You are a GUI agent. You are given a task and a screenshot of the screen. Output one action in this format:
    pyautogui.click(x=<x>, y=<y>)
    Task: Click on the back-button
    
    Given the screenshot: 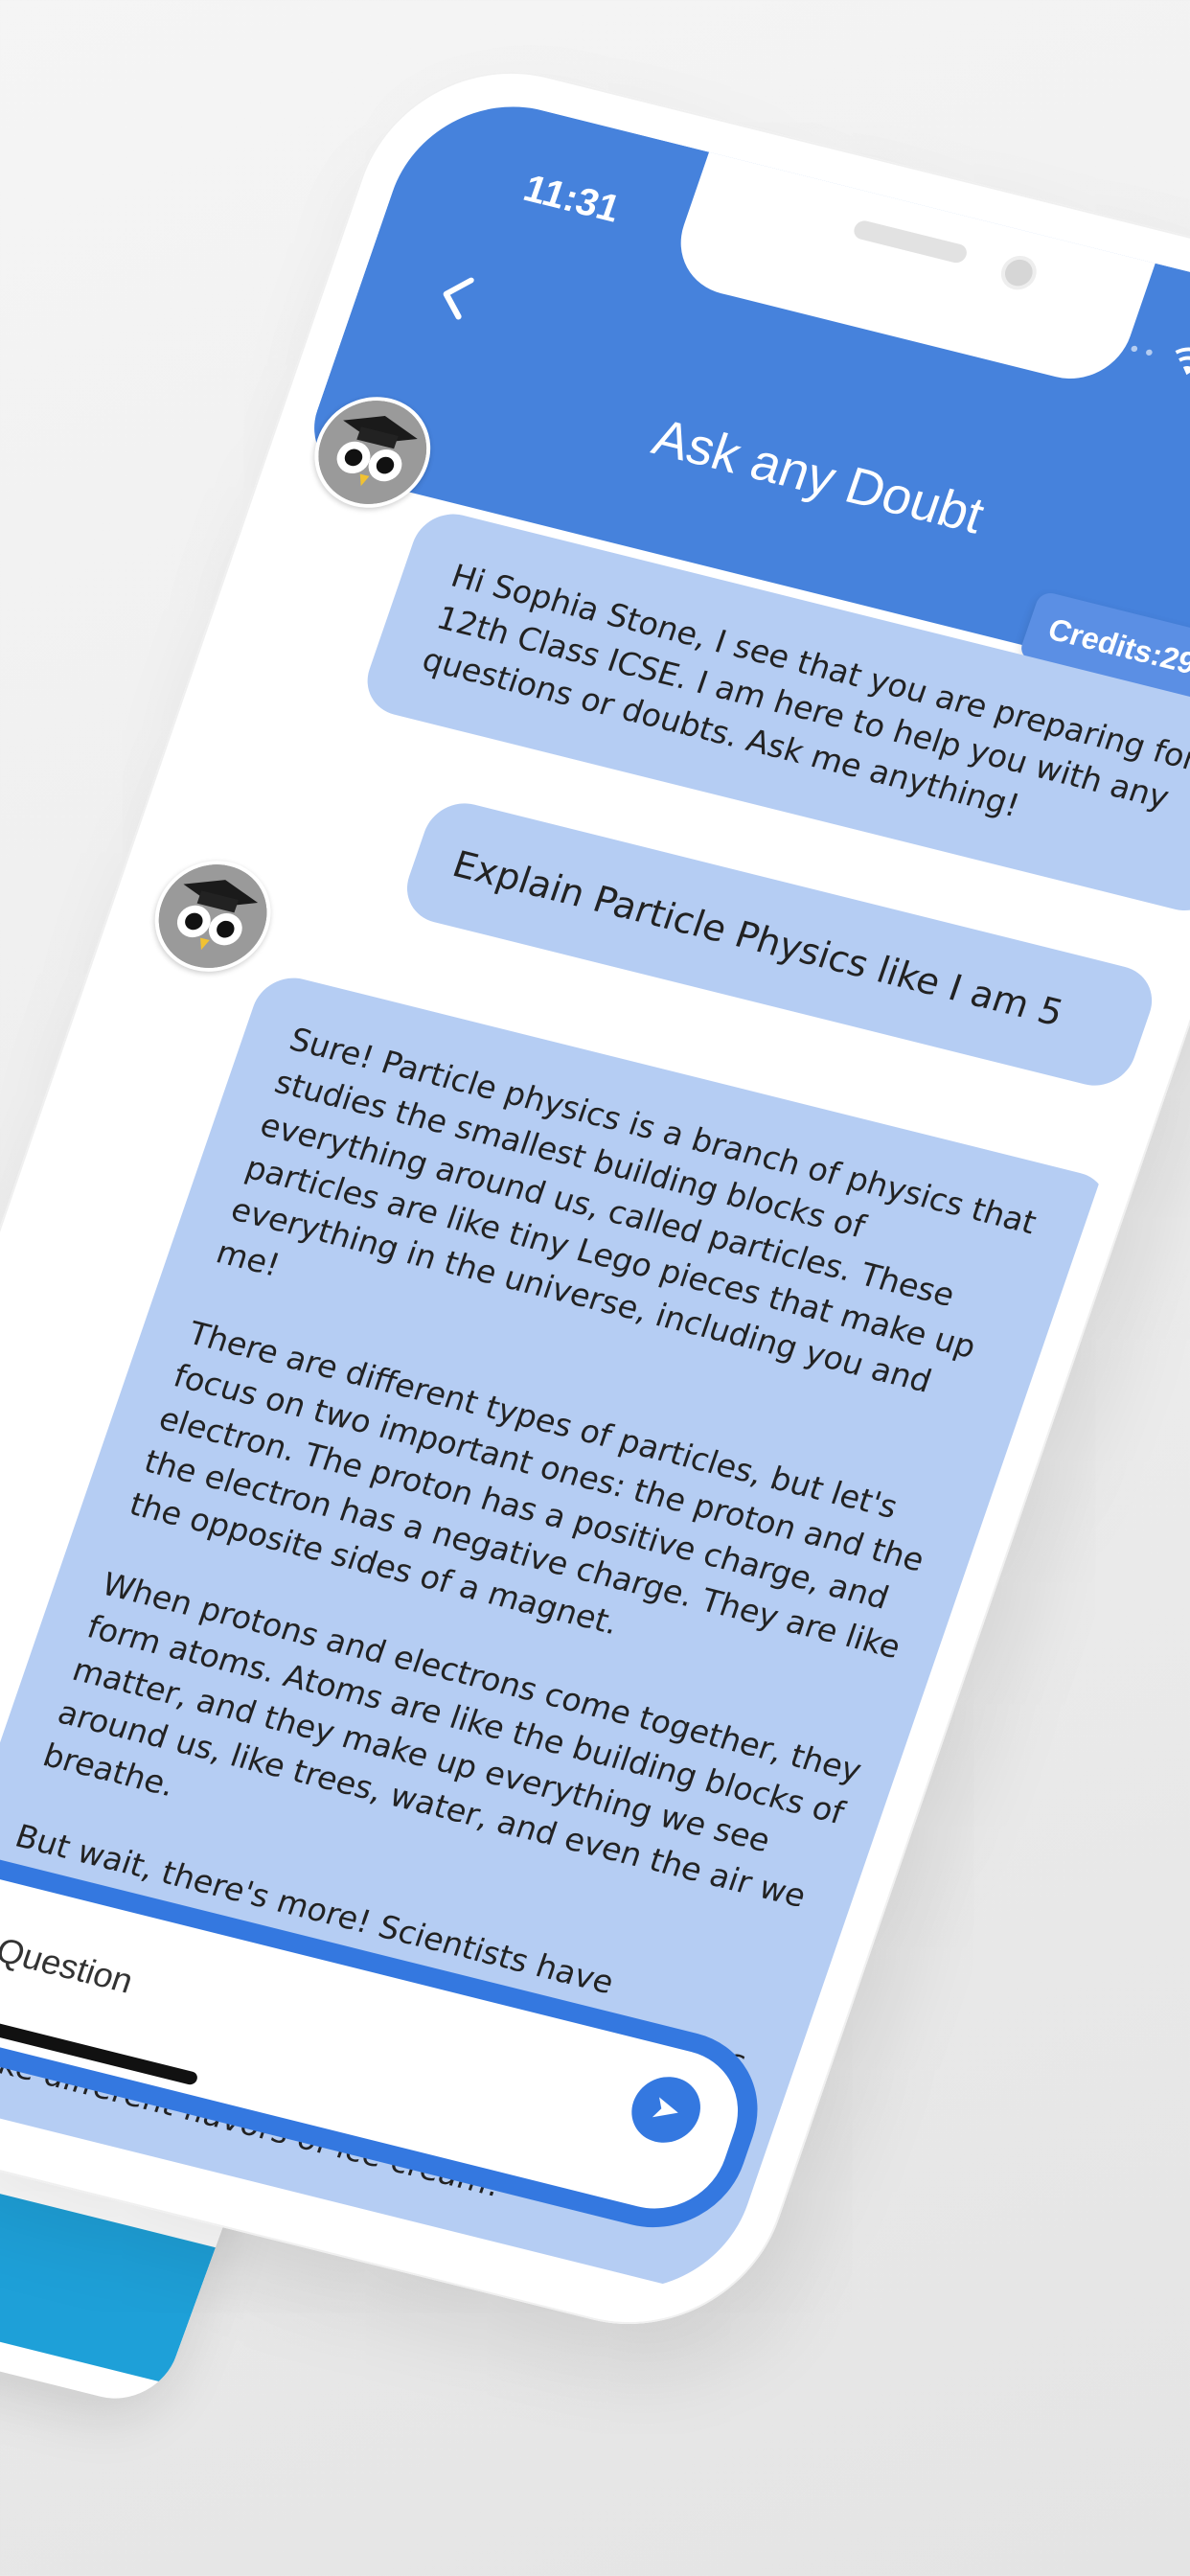 What is the action you would take?
    pyautogui.click(x=457, y=297)
    